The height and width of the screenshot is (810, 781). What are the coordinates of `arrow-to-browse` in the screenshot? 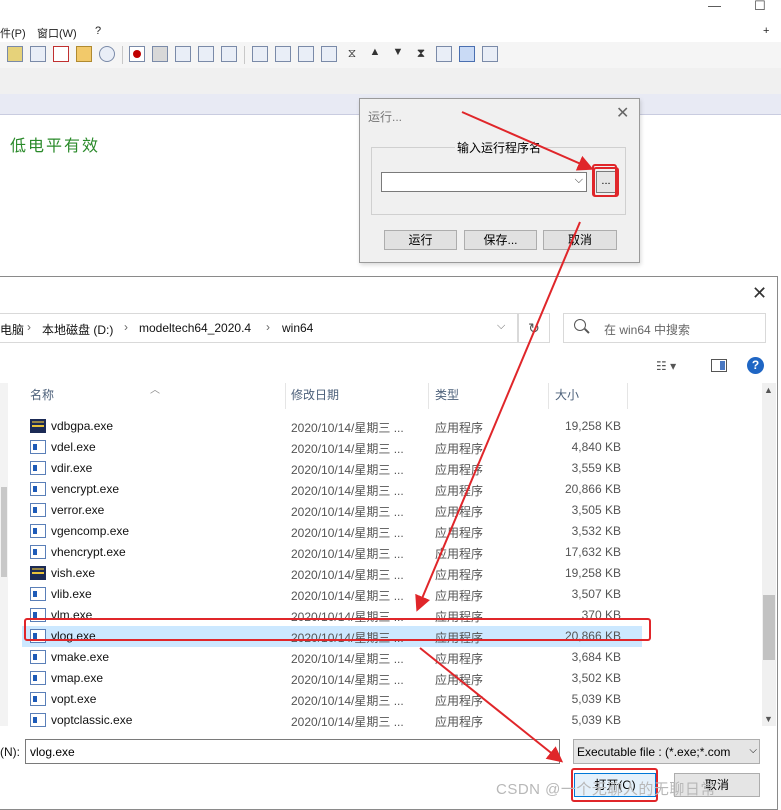 It's located at (527, 141).